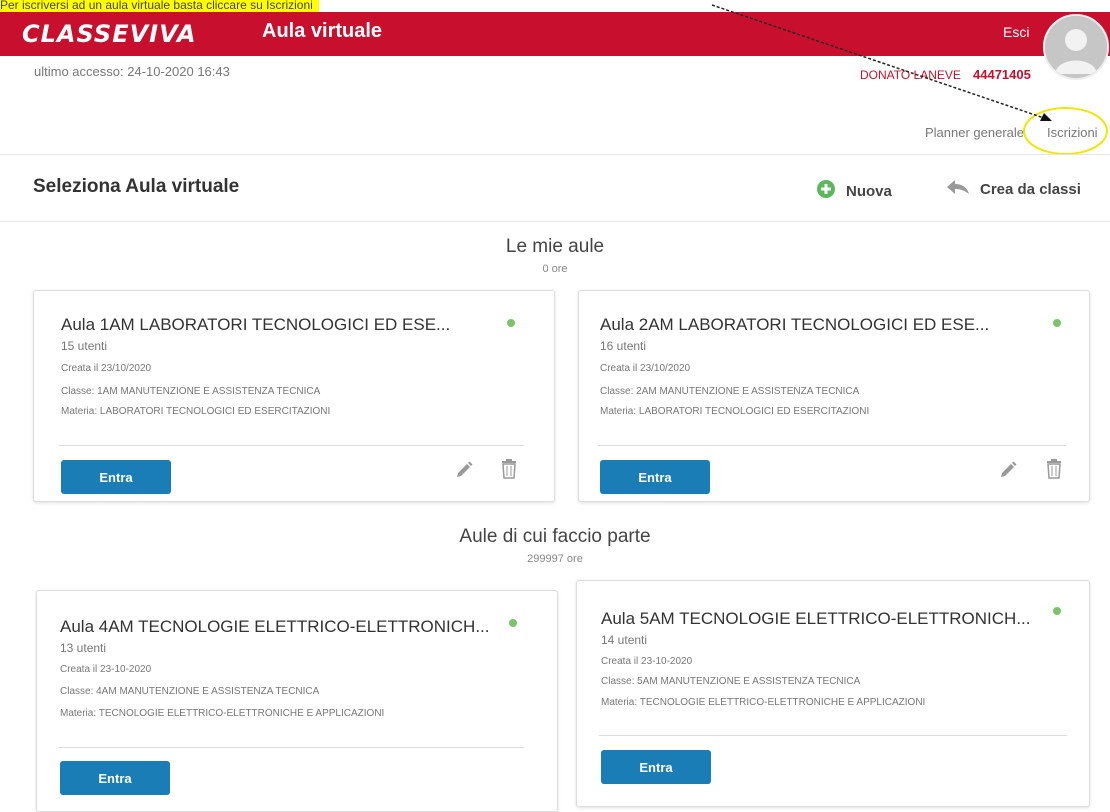 The image size is (1110, 812). Describe the element at coordinates (1016, 32) in the screenshot. I see `logout-button: Esci` at that location.